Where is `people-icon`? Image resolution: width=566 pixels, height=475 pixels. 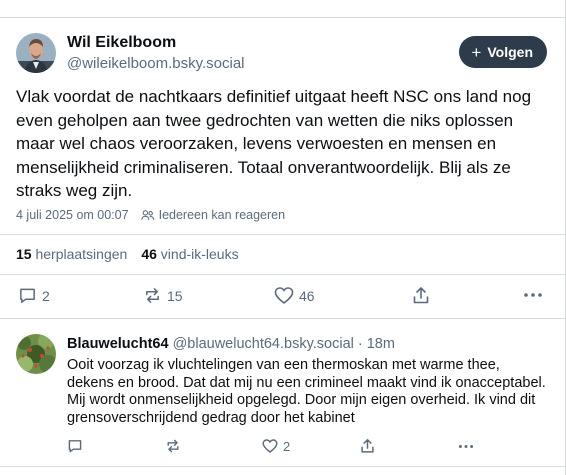
people-icon is located at coordinates (147, 214).